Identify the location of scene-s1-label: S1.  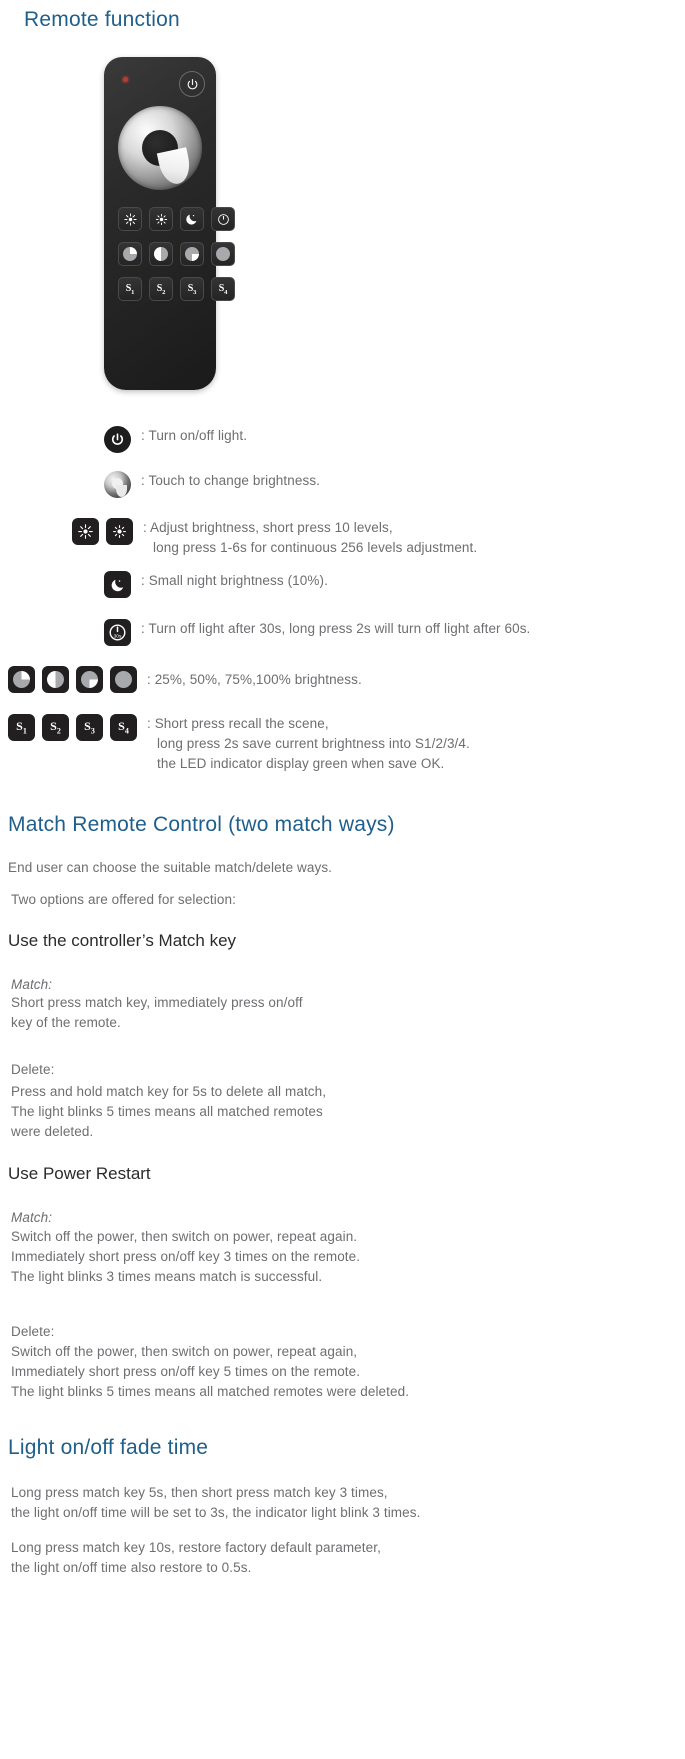
(130, 289).